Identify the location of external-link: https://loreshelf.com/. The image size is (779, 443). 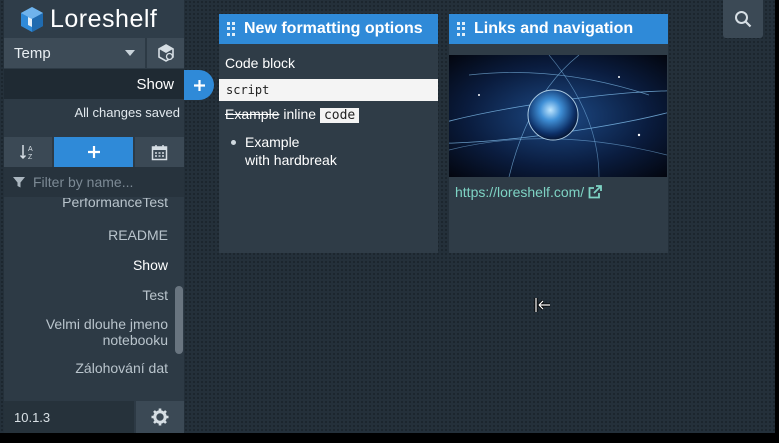
(558, 192).